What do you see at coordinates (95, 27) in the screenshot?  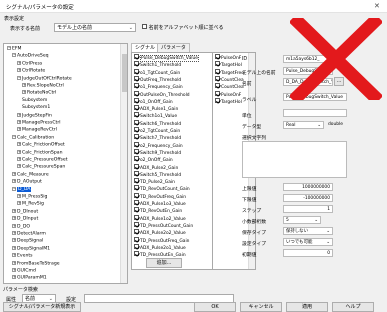 I see `display-name-select: モデル上の名前 ⌄` at bounding box center [95, 27].